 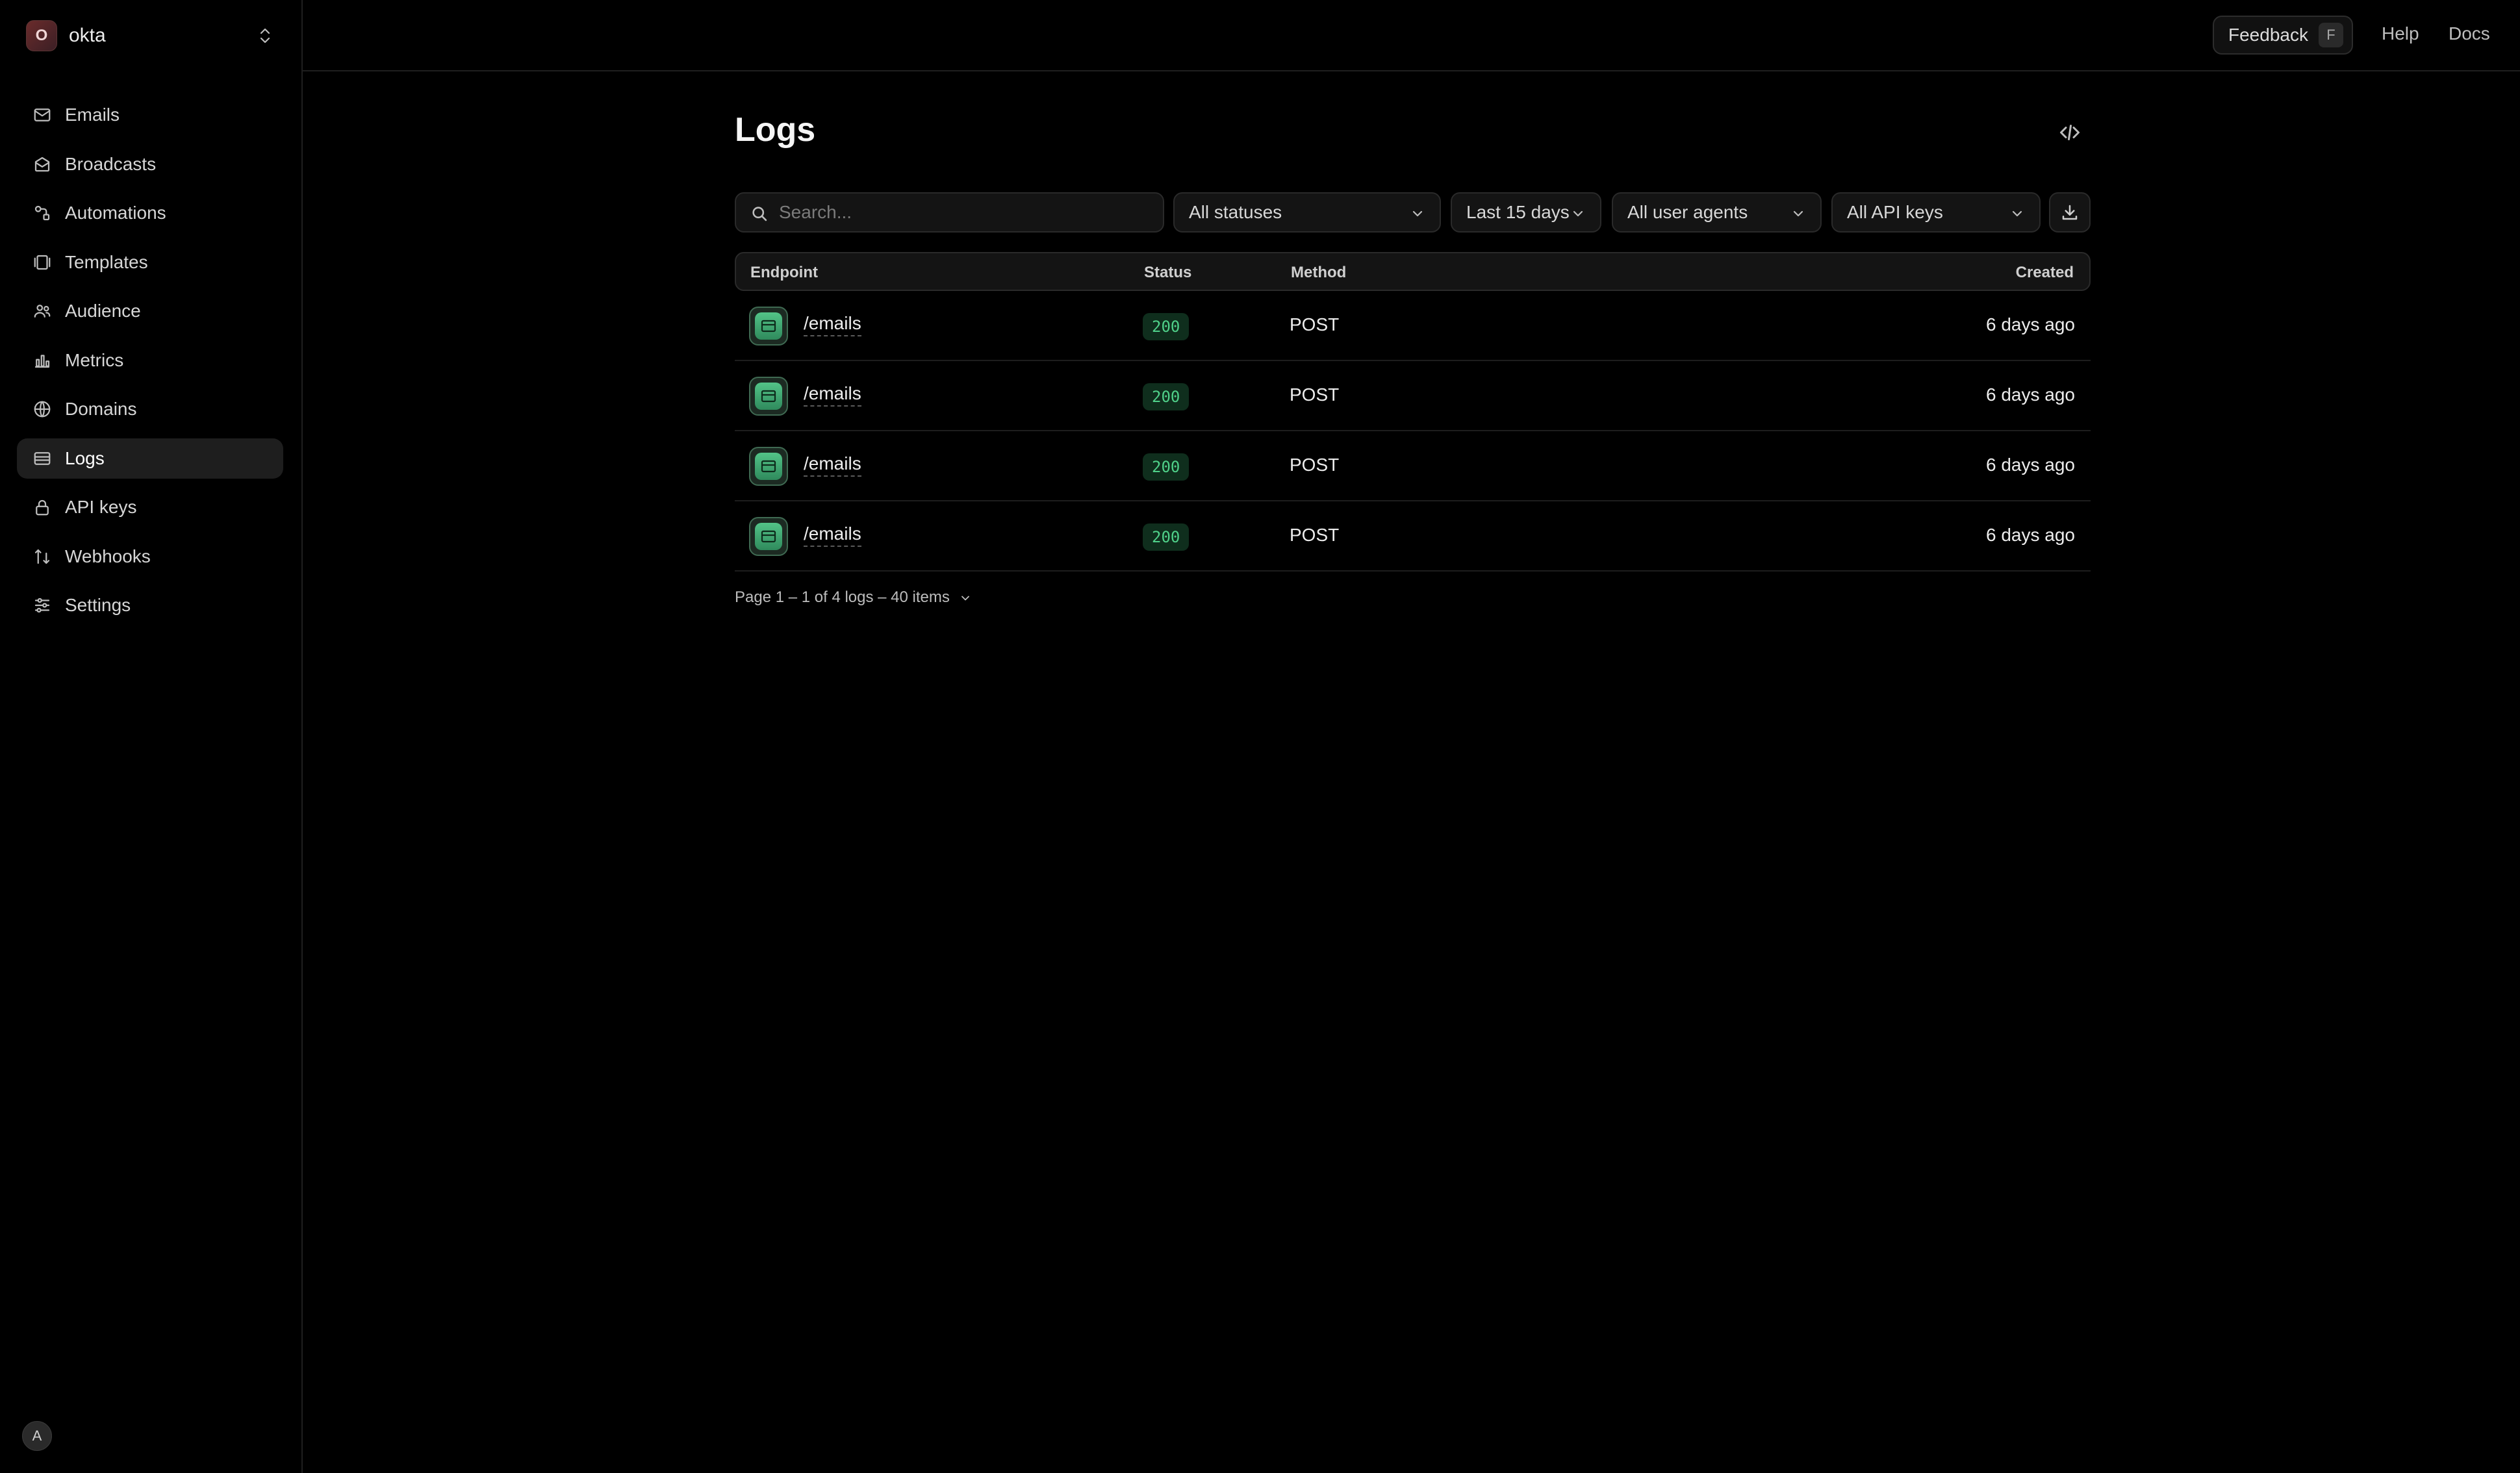 What do you see at coordinates (101, 409) in the screenshot?
I see `sidebar-item-label: Domains` at bounding box center [101, 409].